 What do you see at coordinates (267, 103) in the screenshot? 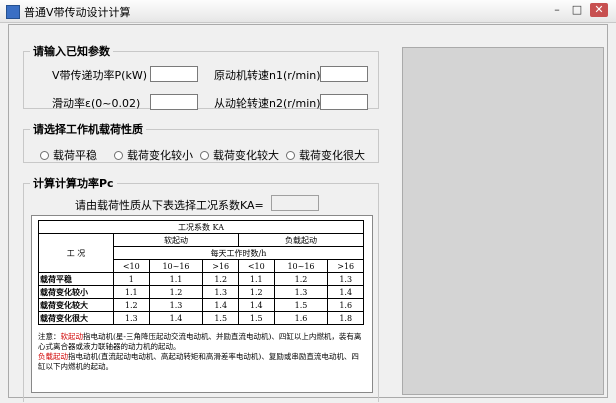
I see `n2-label: 从动轮转速n2(r/min)` at bounding box center [267, 103].